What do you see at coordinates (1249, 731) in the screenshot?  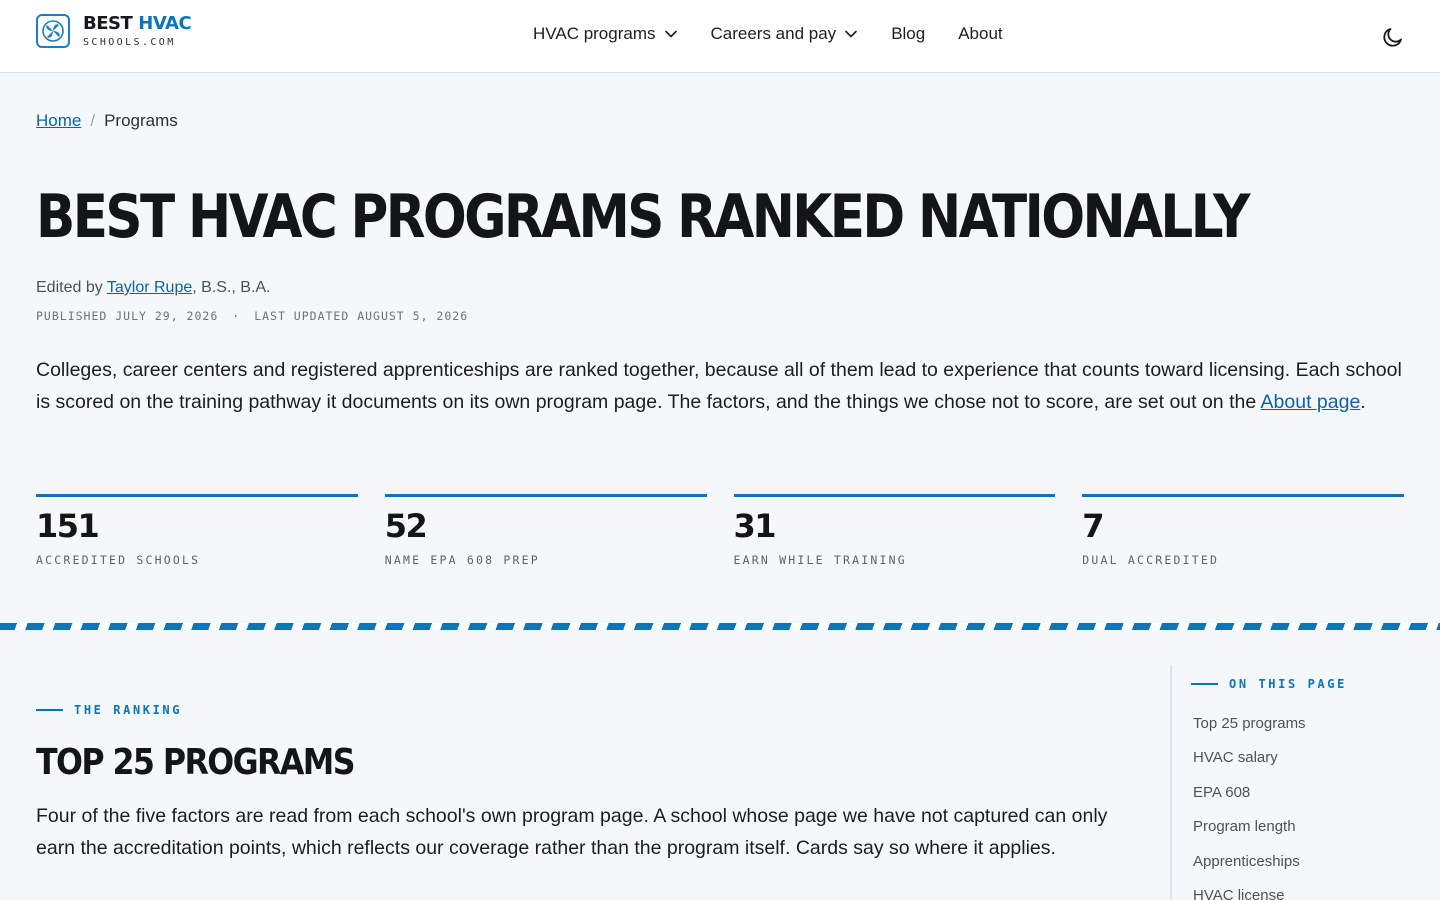 I see `toc-item-top-25: Top 25 programs` at bounding box center [1249, 731].